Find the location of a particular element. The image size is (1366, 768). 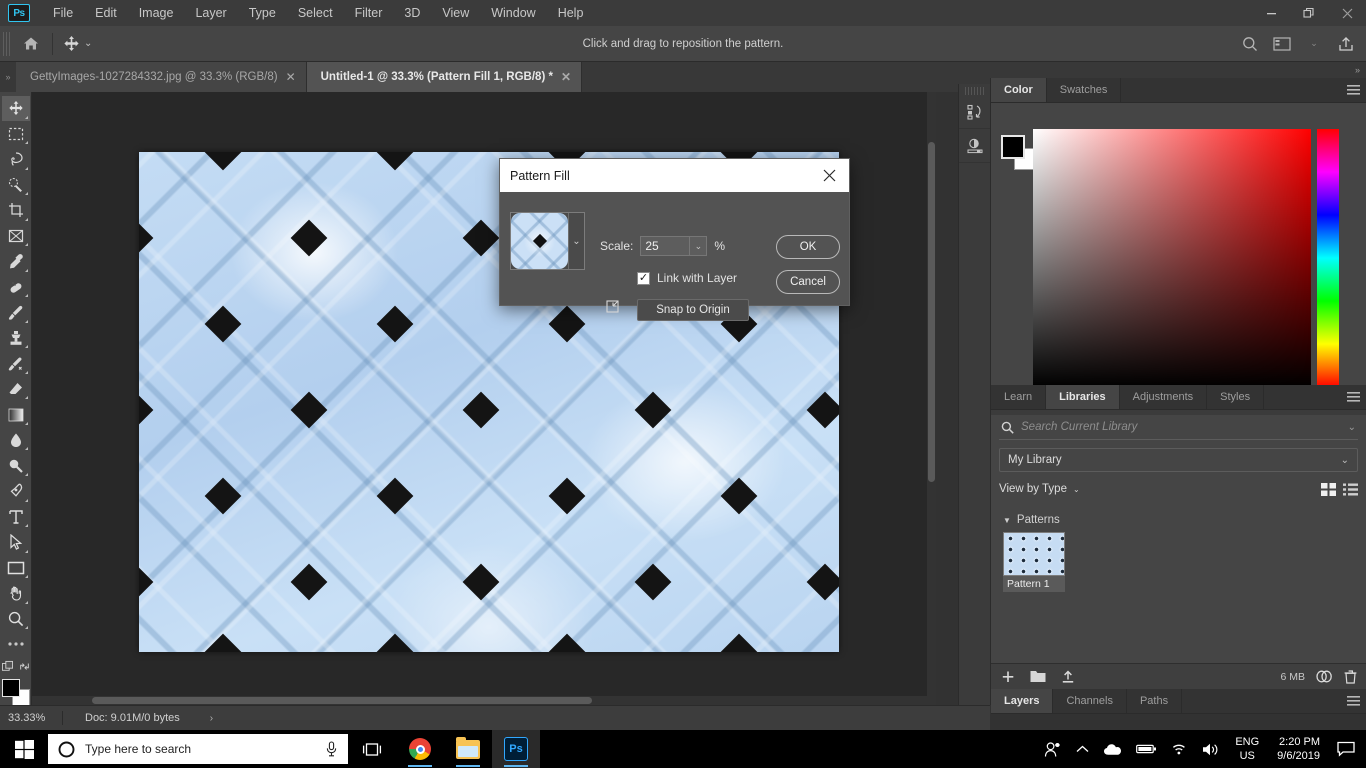

options-bar-grip is located at coordinates (7, 43).